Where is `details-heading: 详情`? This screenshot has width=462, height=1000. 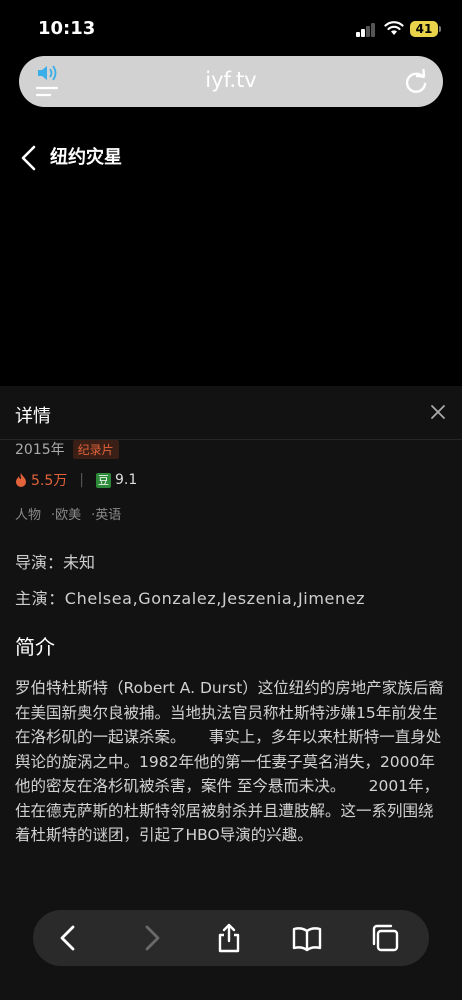 details-heading: 详情 is located at coordinates (33, 416).